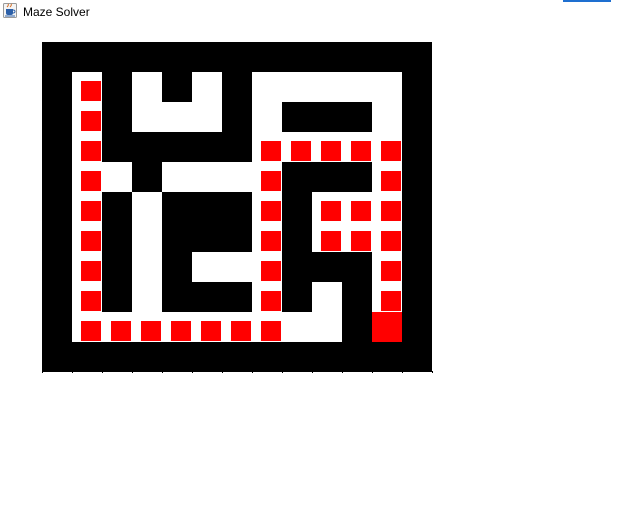 The width and height of the screenshot is (638, 512). What do you see at coordinates (319, 12) in the screenshot?
I see `title-bar: Maze Solver` at bounding box center [319, 12].